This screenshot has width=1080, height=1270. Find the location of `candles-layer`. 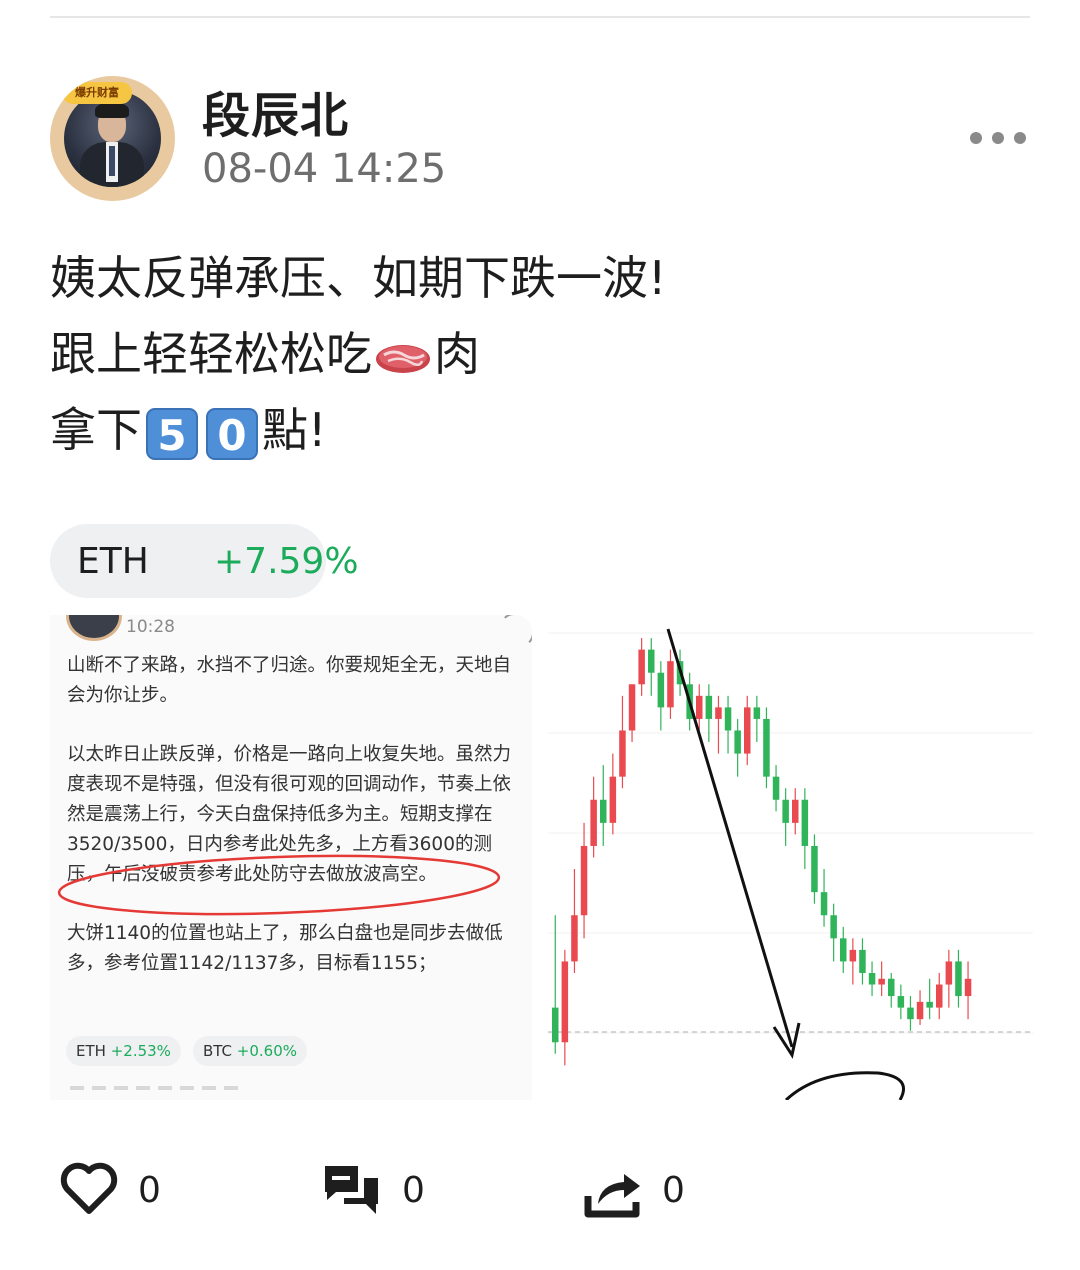

candles-layer is located at coordinates (762, 852).